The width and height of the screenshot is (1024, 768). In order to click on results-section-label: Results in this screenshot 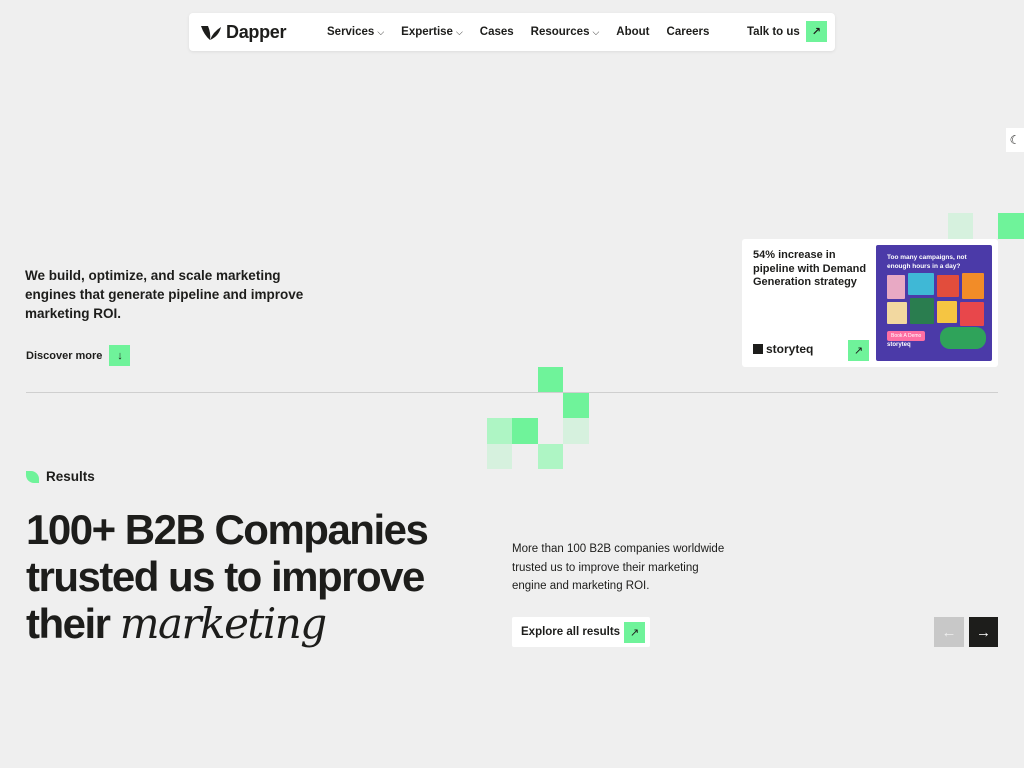, I will do `click(60, 476)`.